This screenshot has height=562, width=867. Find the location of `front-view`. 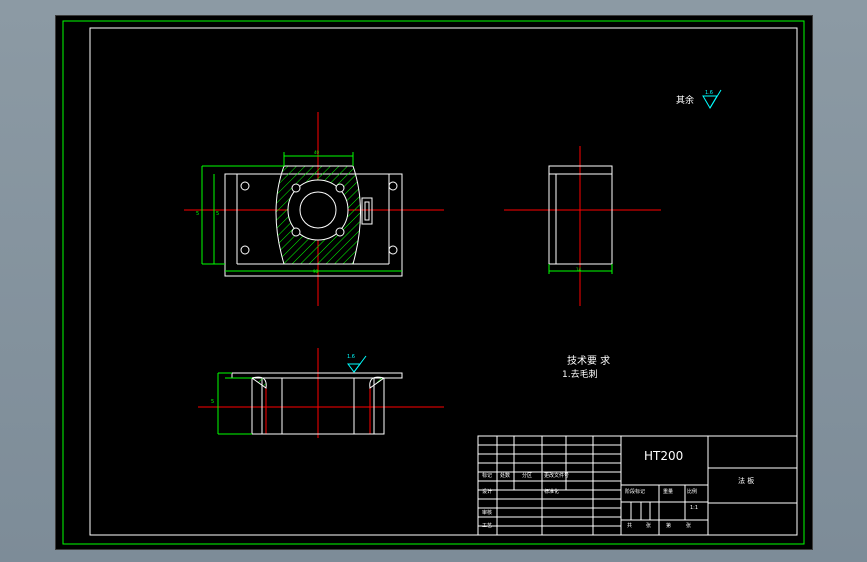

front-view is located at coordinates (314, 209).